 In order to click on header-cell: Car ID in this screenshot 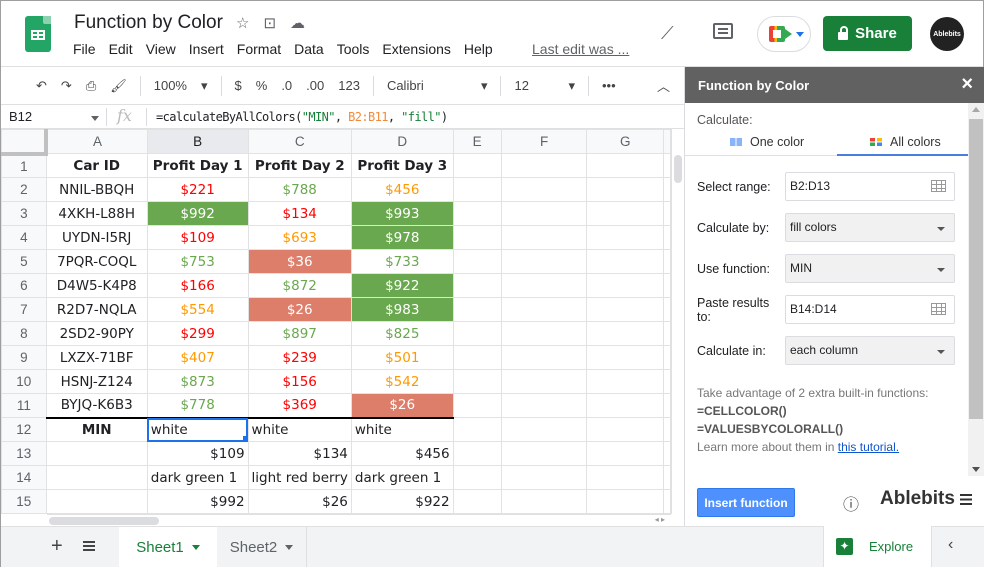, I will do `click(96, 165)`.